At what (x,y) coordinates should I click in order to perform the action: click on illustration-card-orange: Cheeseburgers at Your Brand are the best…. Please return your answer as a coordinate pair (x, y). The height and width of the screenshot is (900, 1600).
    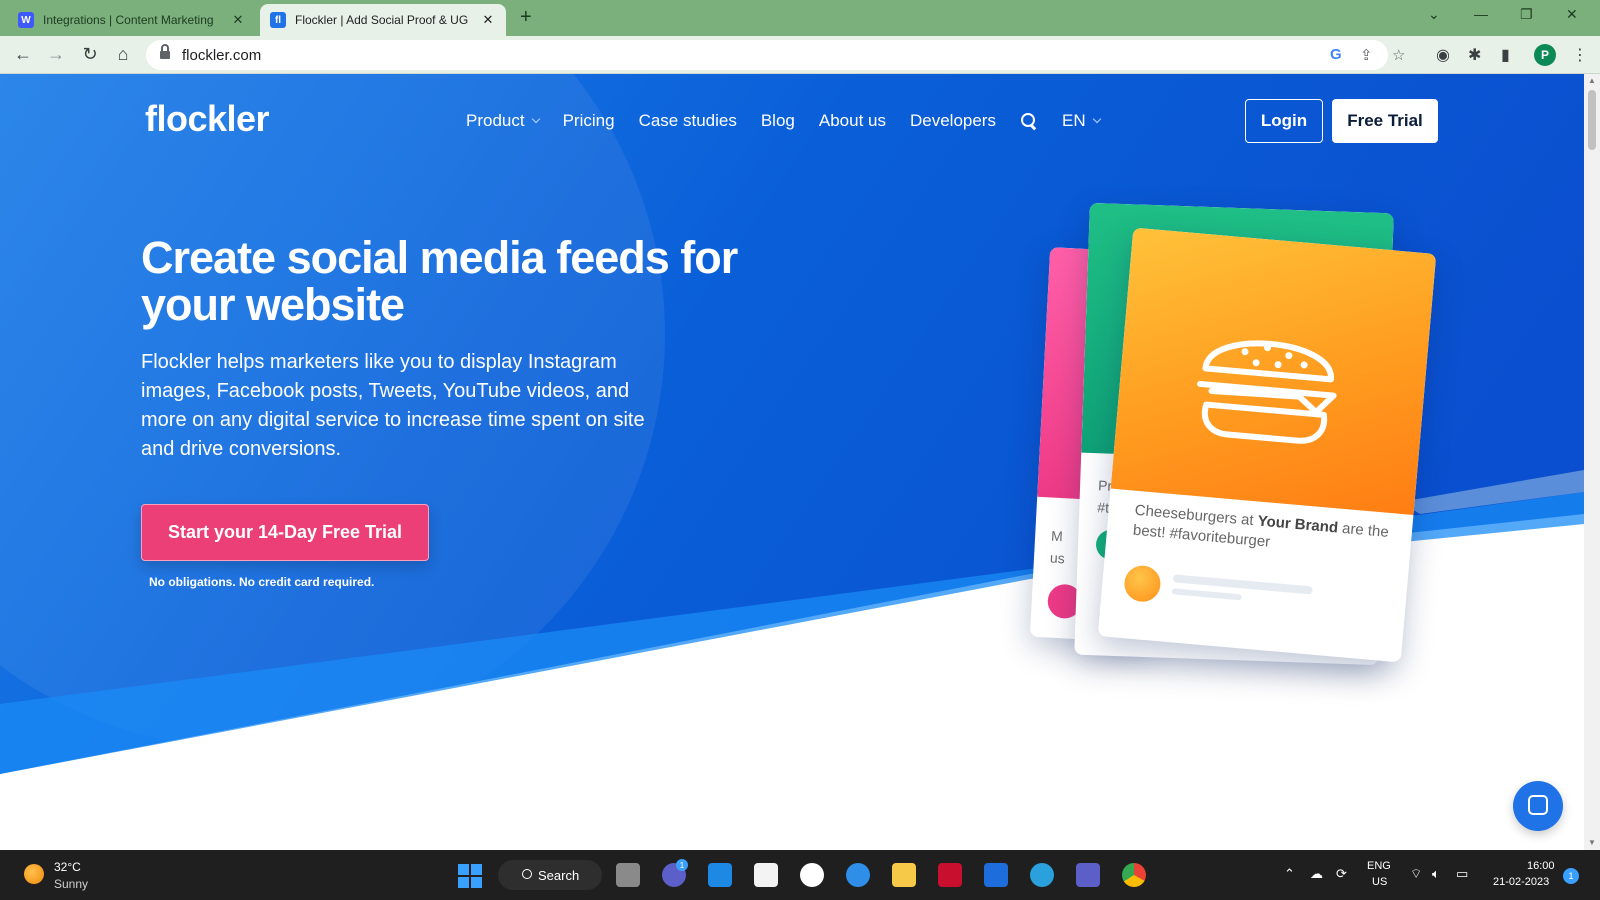
    Looking at the image, I should click on (1267, 445).